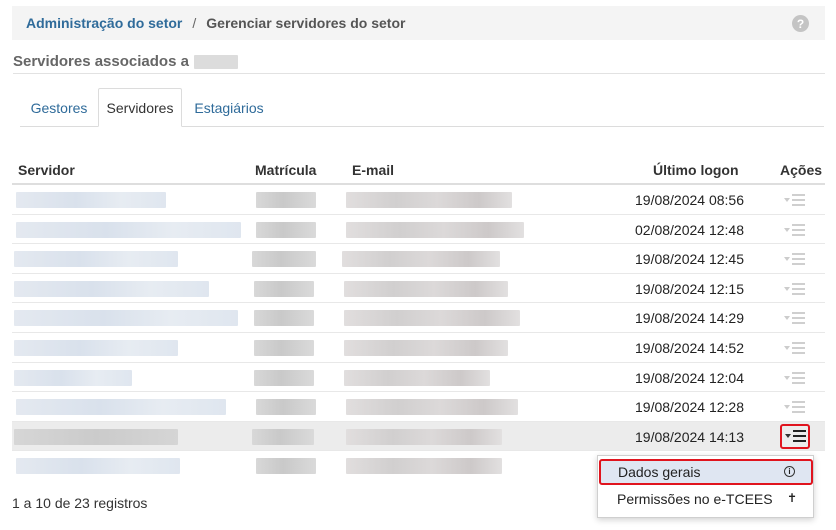  Describe the element at coordinates (689, 200) in the screenshot. I see `ultimo-logon: 19/08/2024 08:56` at that location.